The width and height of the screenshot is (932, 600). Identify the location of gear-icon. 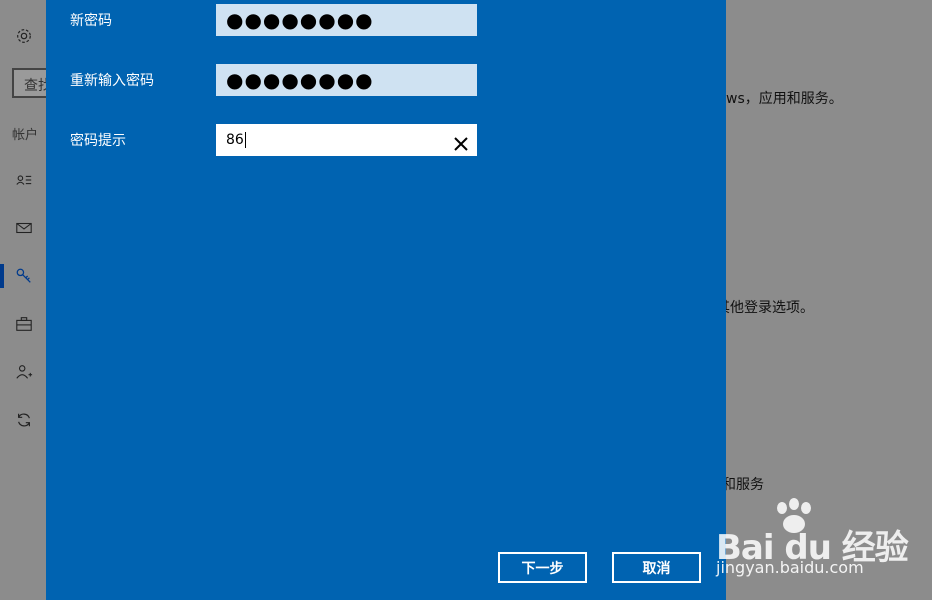
(24, 36).